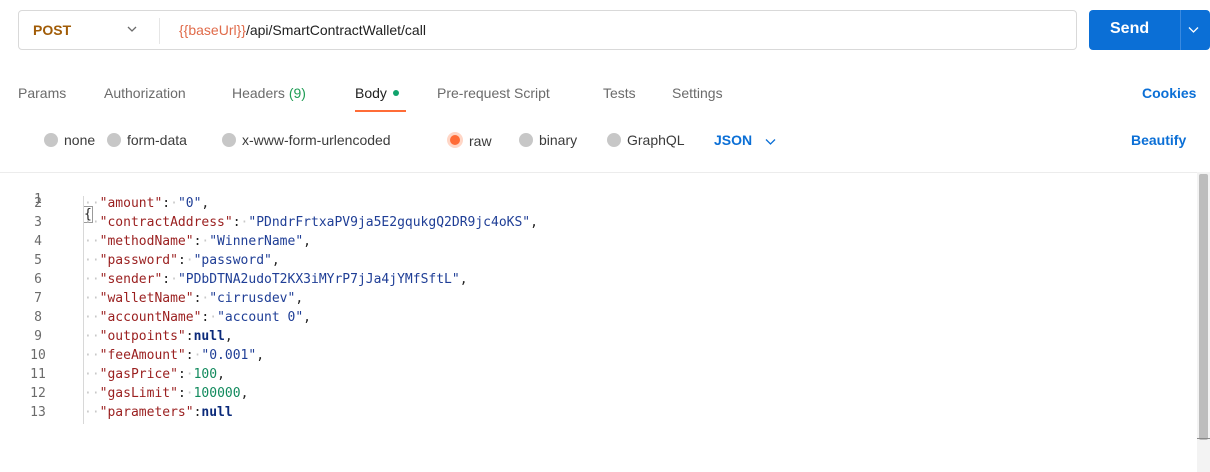 This screenshot has height=472, width=1210. Describe the element at coordinates (38, 222) in the screenshot. I see `line-number: 3` at that location.